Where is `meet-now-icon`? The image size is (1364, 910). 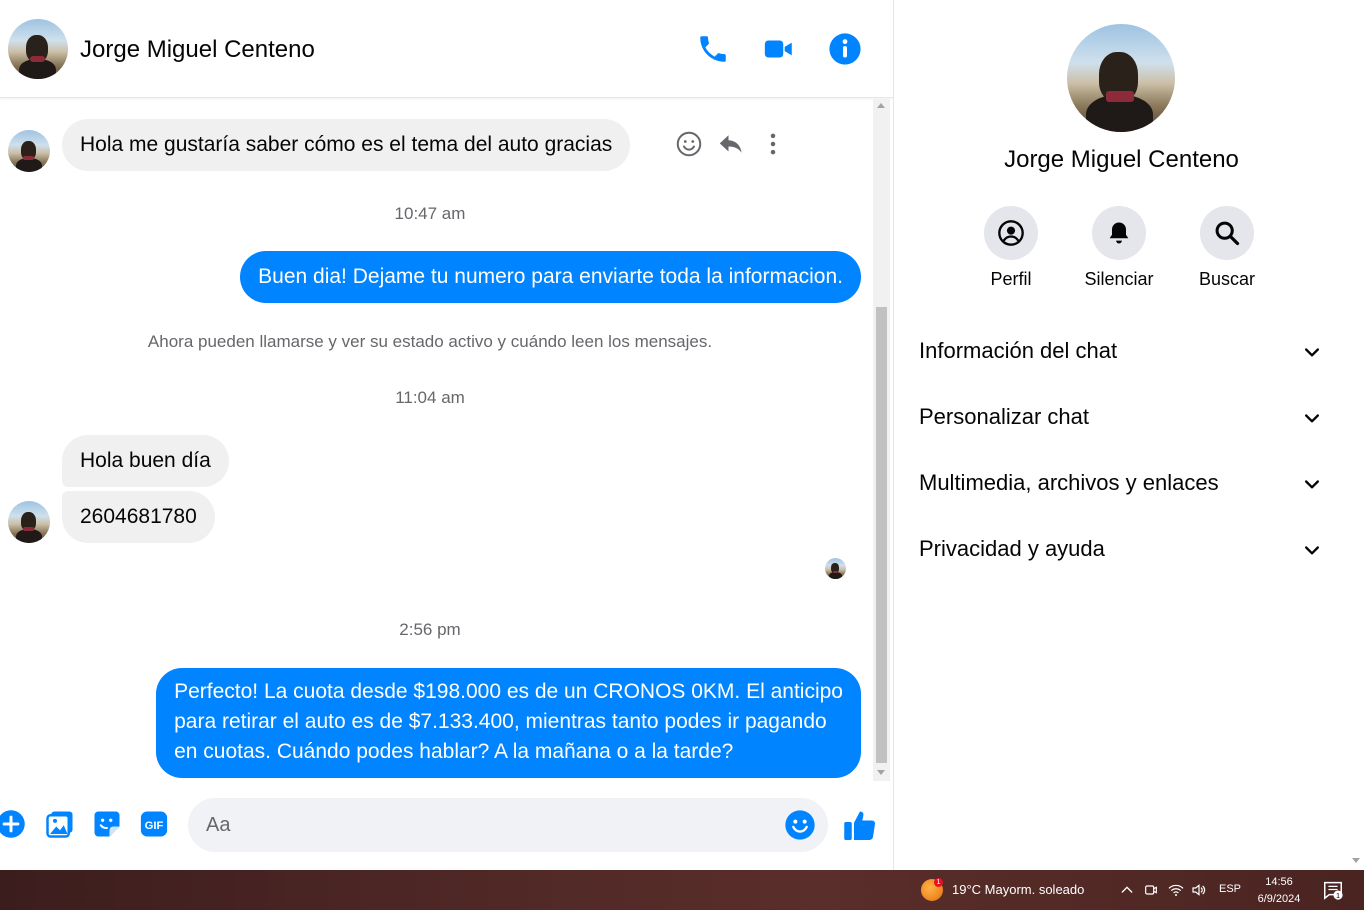 meet-now-icon is located at coordinates (1151, 890).